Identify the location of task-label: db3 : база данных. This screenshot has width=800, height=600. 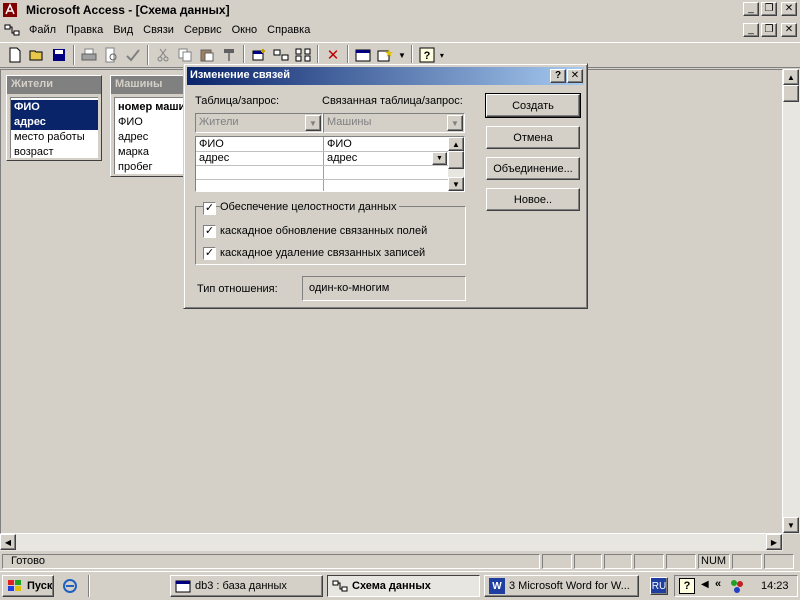
(241, 586).